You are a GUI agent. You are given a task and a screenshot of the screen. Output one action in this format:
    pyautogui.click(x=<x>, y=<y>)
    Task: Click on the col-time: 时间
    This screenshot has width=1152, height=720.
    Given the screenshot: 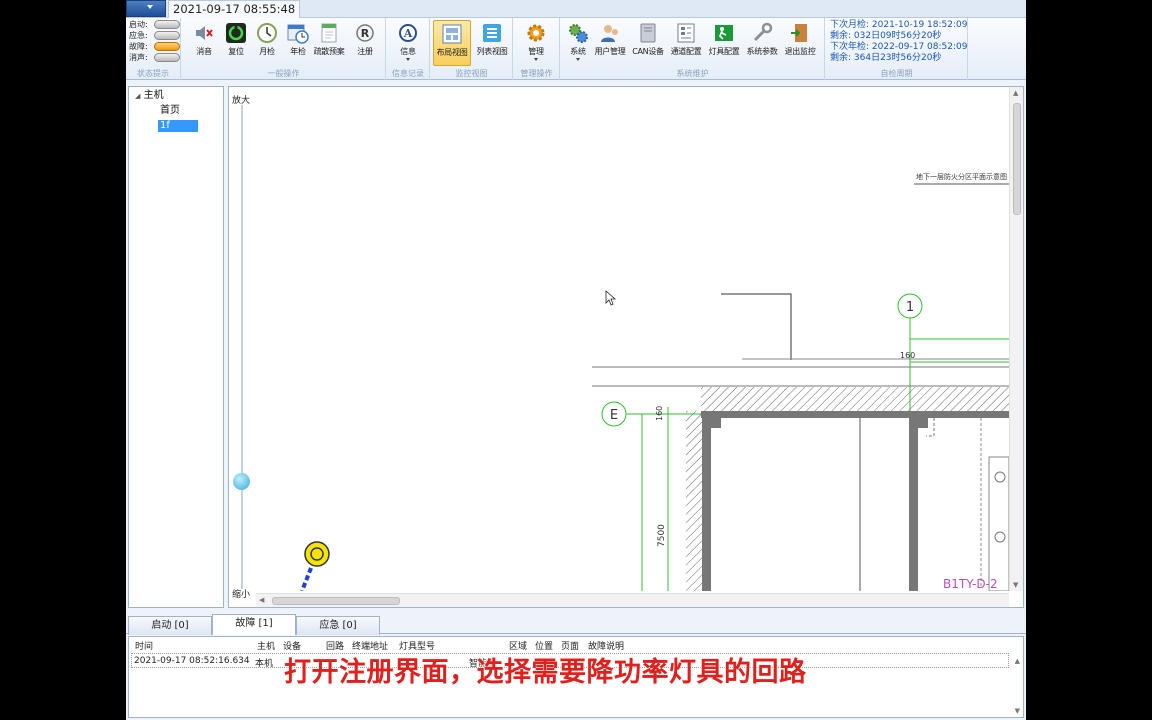 What is the action you would take?
    pyautogui.click(x=144, y=645)
    